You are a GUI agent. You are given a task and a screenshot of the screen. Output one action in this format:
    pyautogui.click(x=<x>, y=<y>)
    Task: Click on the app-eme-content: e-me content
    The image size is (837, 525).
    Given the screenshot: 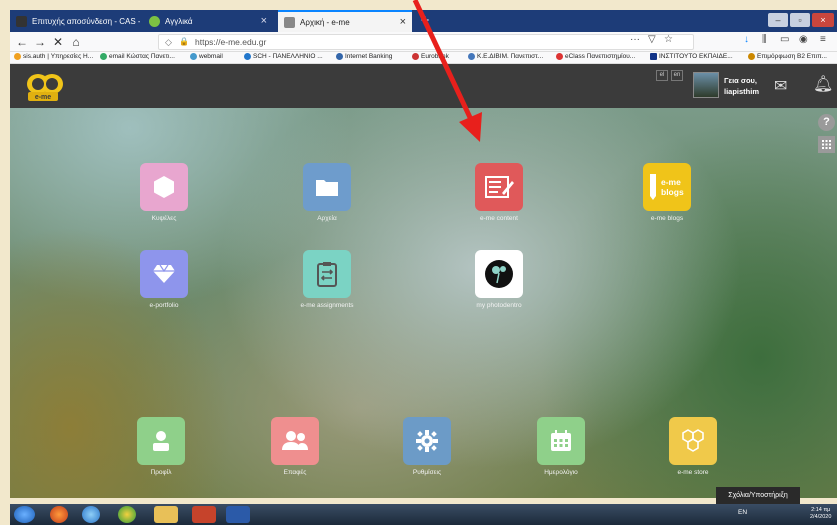 What is the action you would take?
    pyautogui.click(x=499, y=192)
    